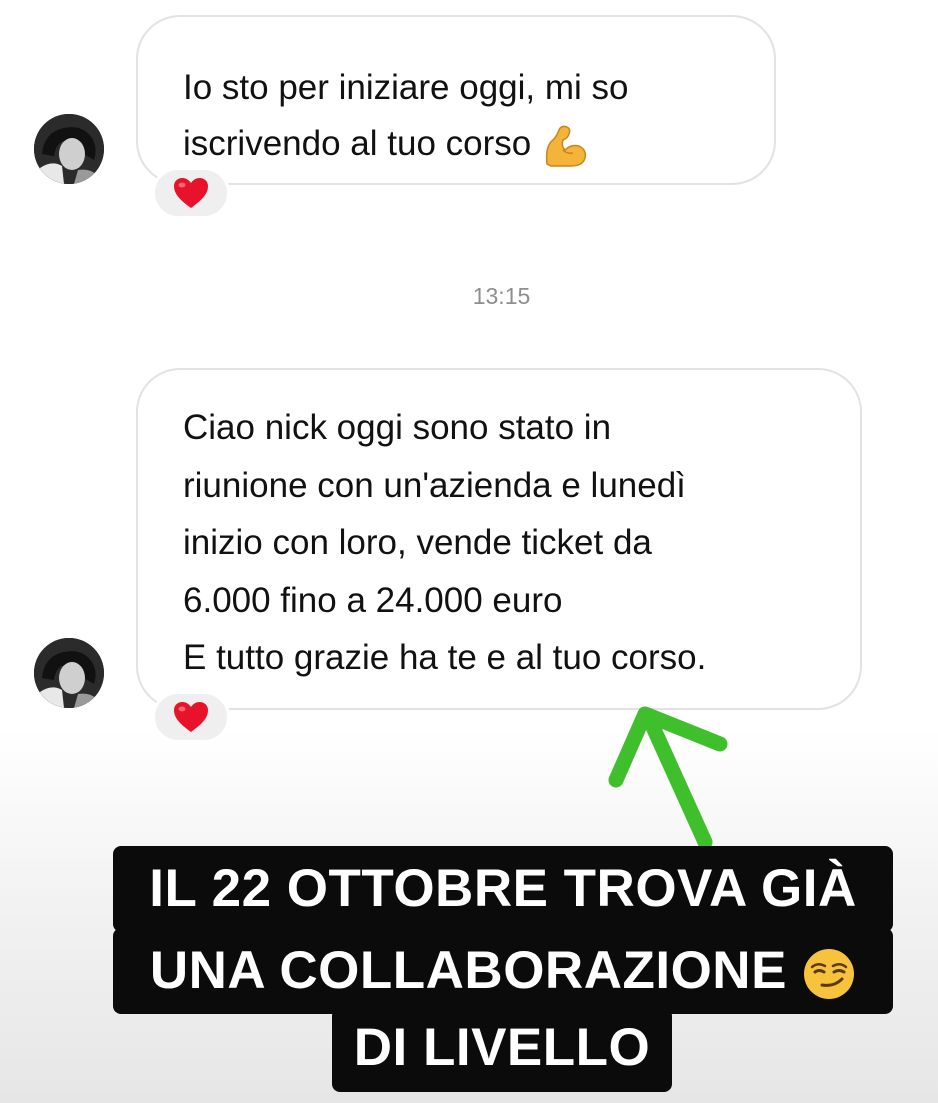 Image resolution: width=938 pixels, height=1103 pixels. I want to click on arrow-up-icon, so click(668, 778).